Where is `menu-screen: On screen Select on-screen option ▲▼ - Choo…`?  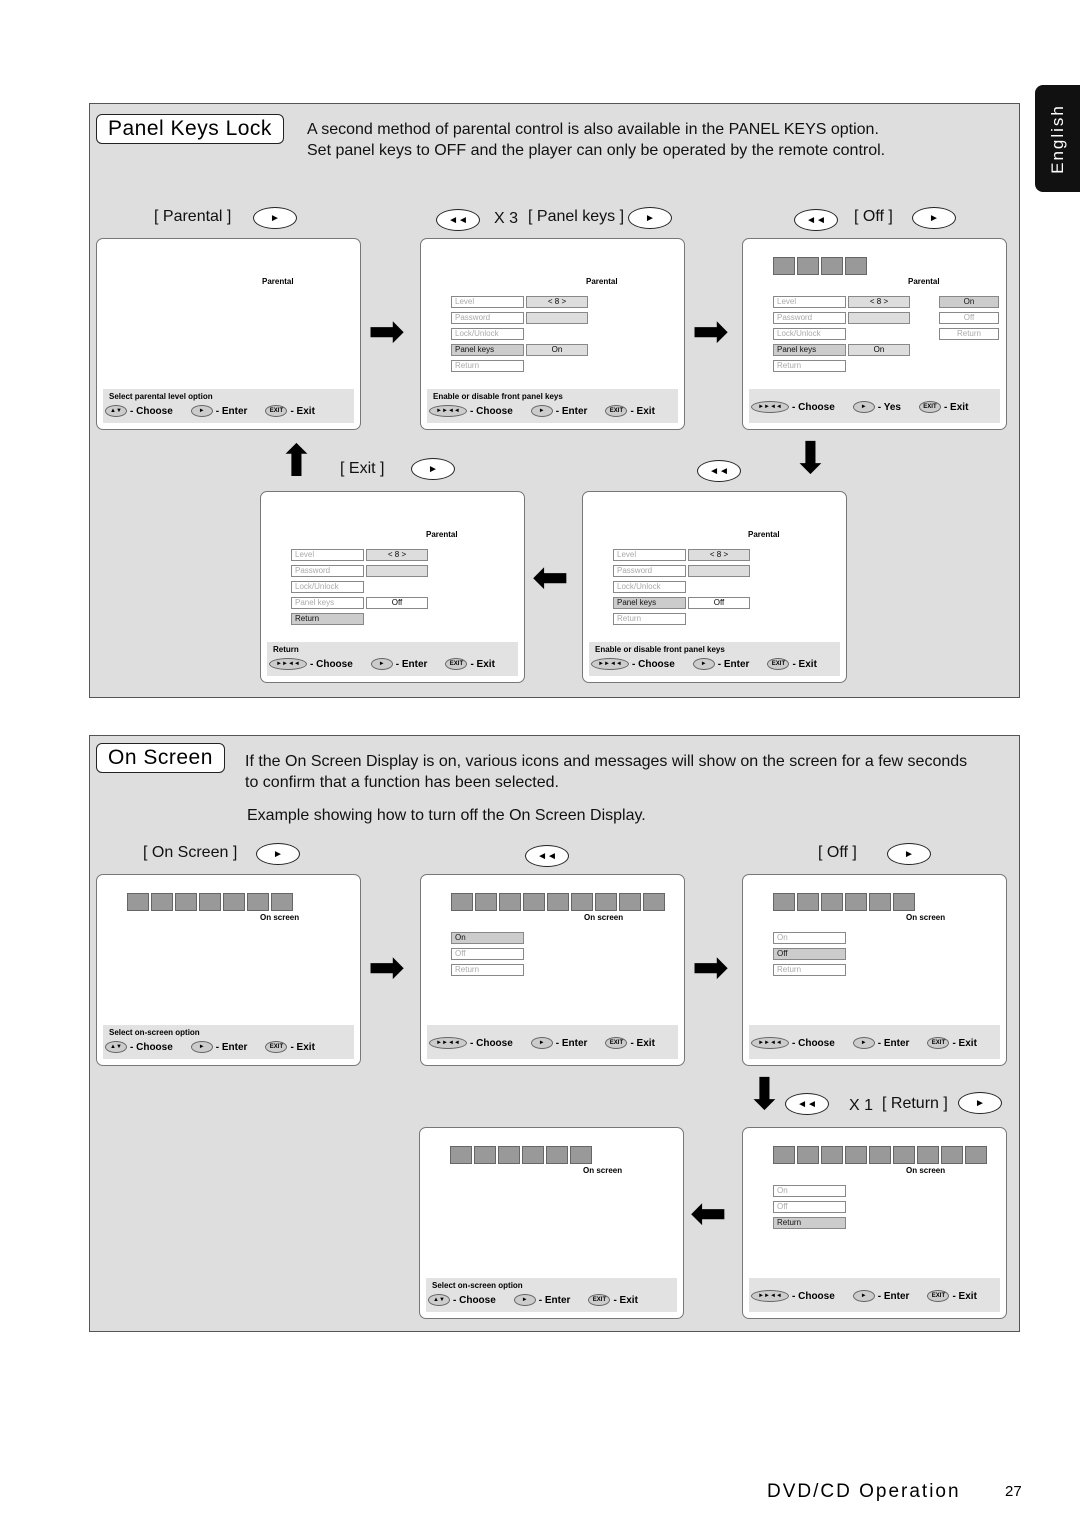
menu-screen: On screen Select on-screen option ▲▼ - Choo… is located at coordinates (228, 970).